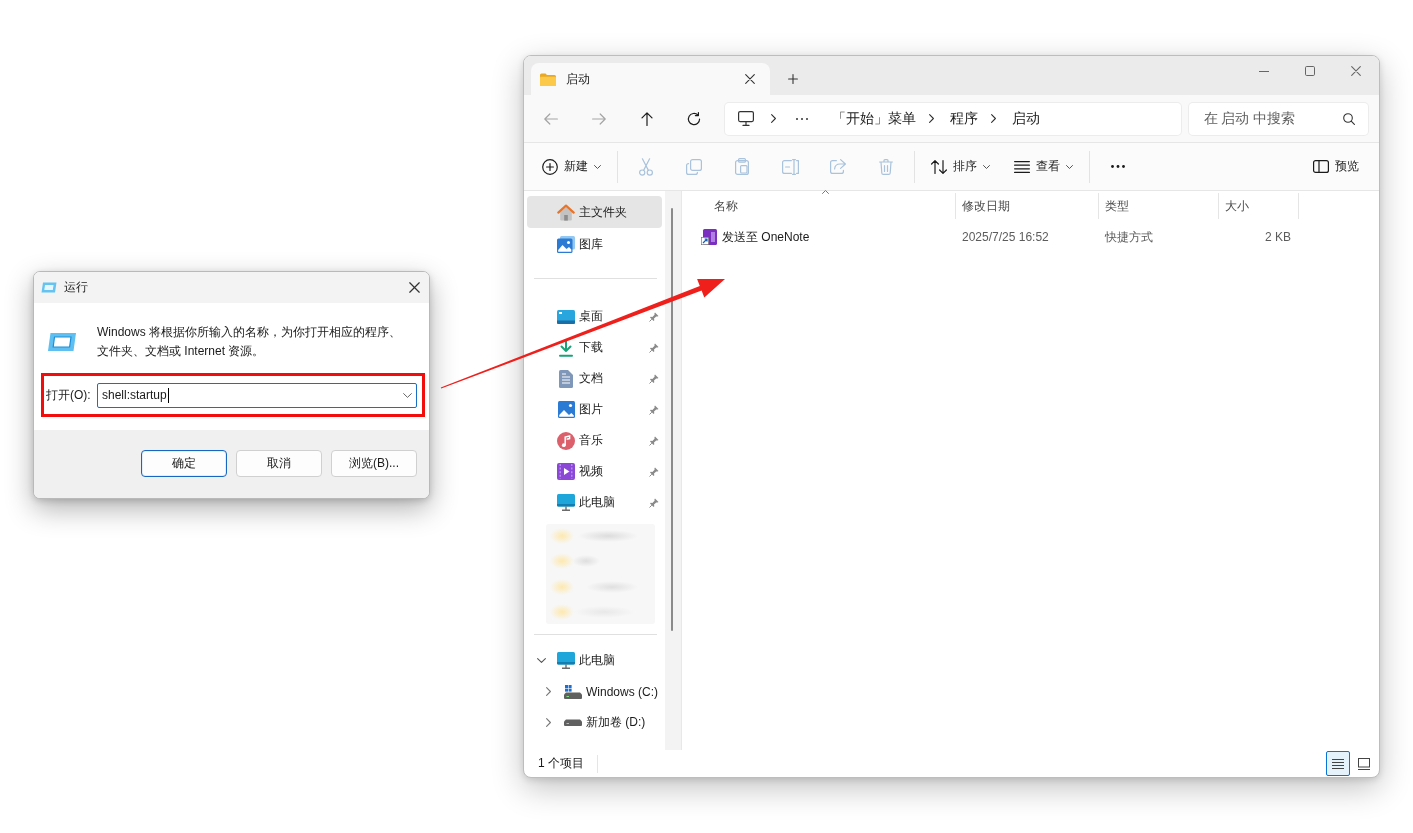 The image size is (1413, 833). What do you see at coordinates (672, 419) in the screenshot?
I see `scrollbar-thumb` at bounding box center [672, 419].